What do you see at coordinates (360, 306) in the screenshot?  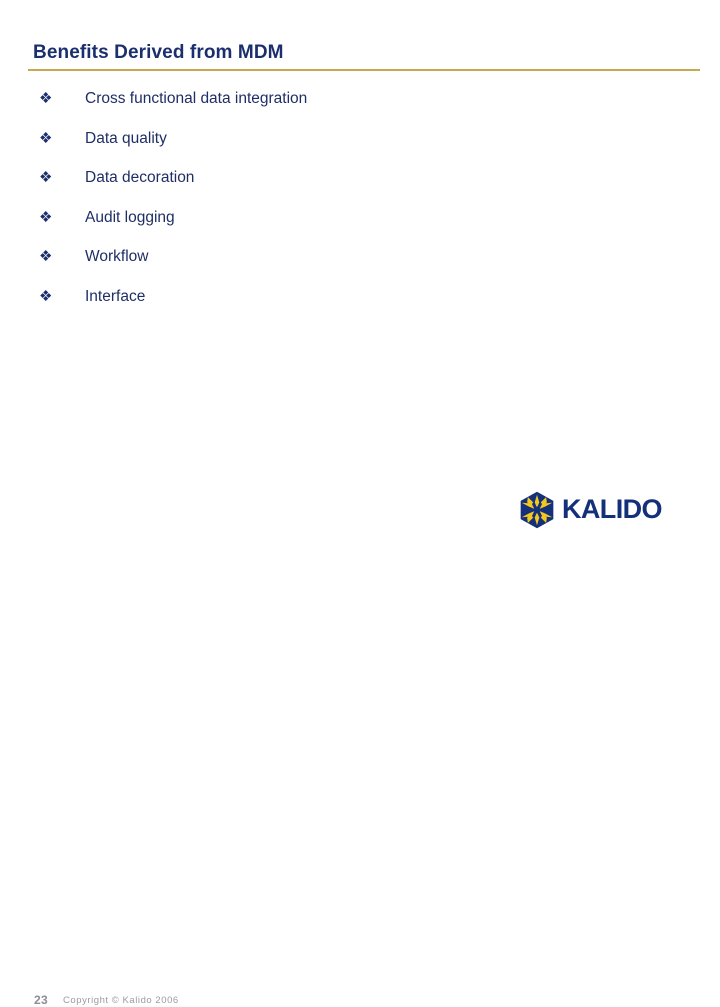 I see `list-item: ❖ Interface` at bounding box center [360, 306].